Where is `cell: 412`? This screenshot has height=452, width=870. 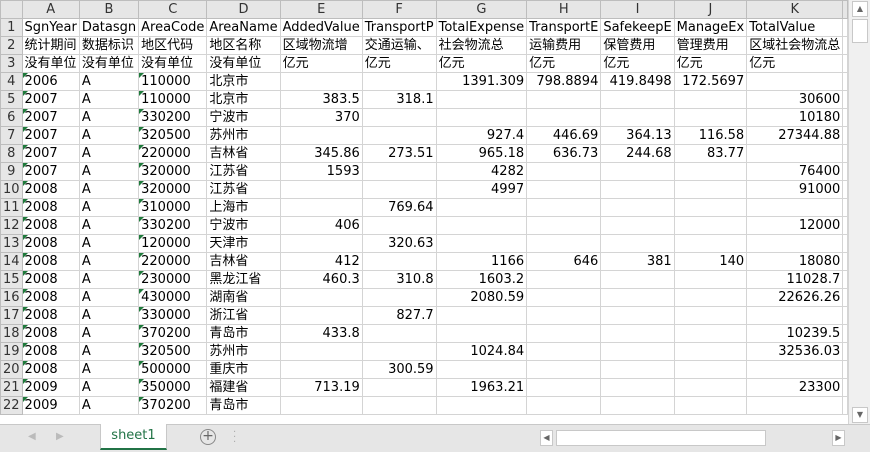
cell: 412 is located at coordinates (321, 261).